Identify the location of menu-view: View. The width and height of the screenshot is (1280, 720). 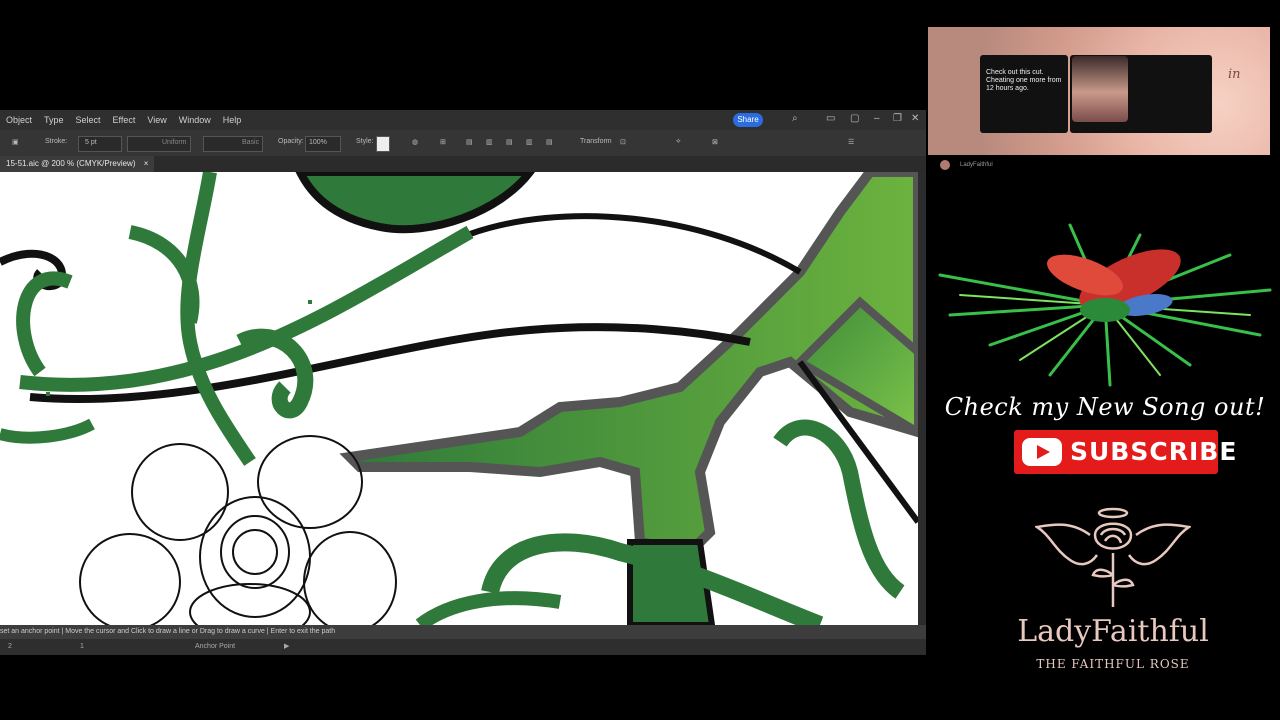
(156, 120).